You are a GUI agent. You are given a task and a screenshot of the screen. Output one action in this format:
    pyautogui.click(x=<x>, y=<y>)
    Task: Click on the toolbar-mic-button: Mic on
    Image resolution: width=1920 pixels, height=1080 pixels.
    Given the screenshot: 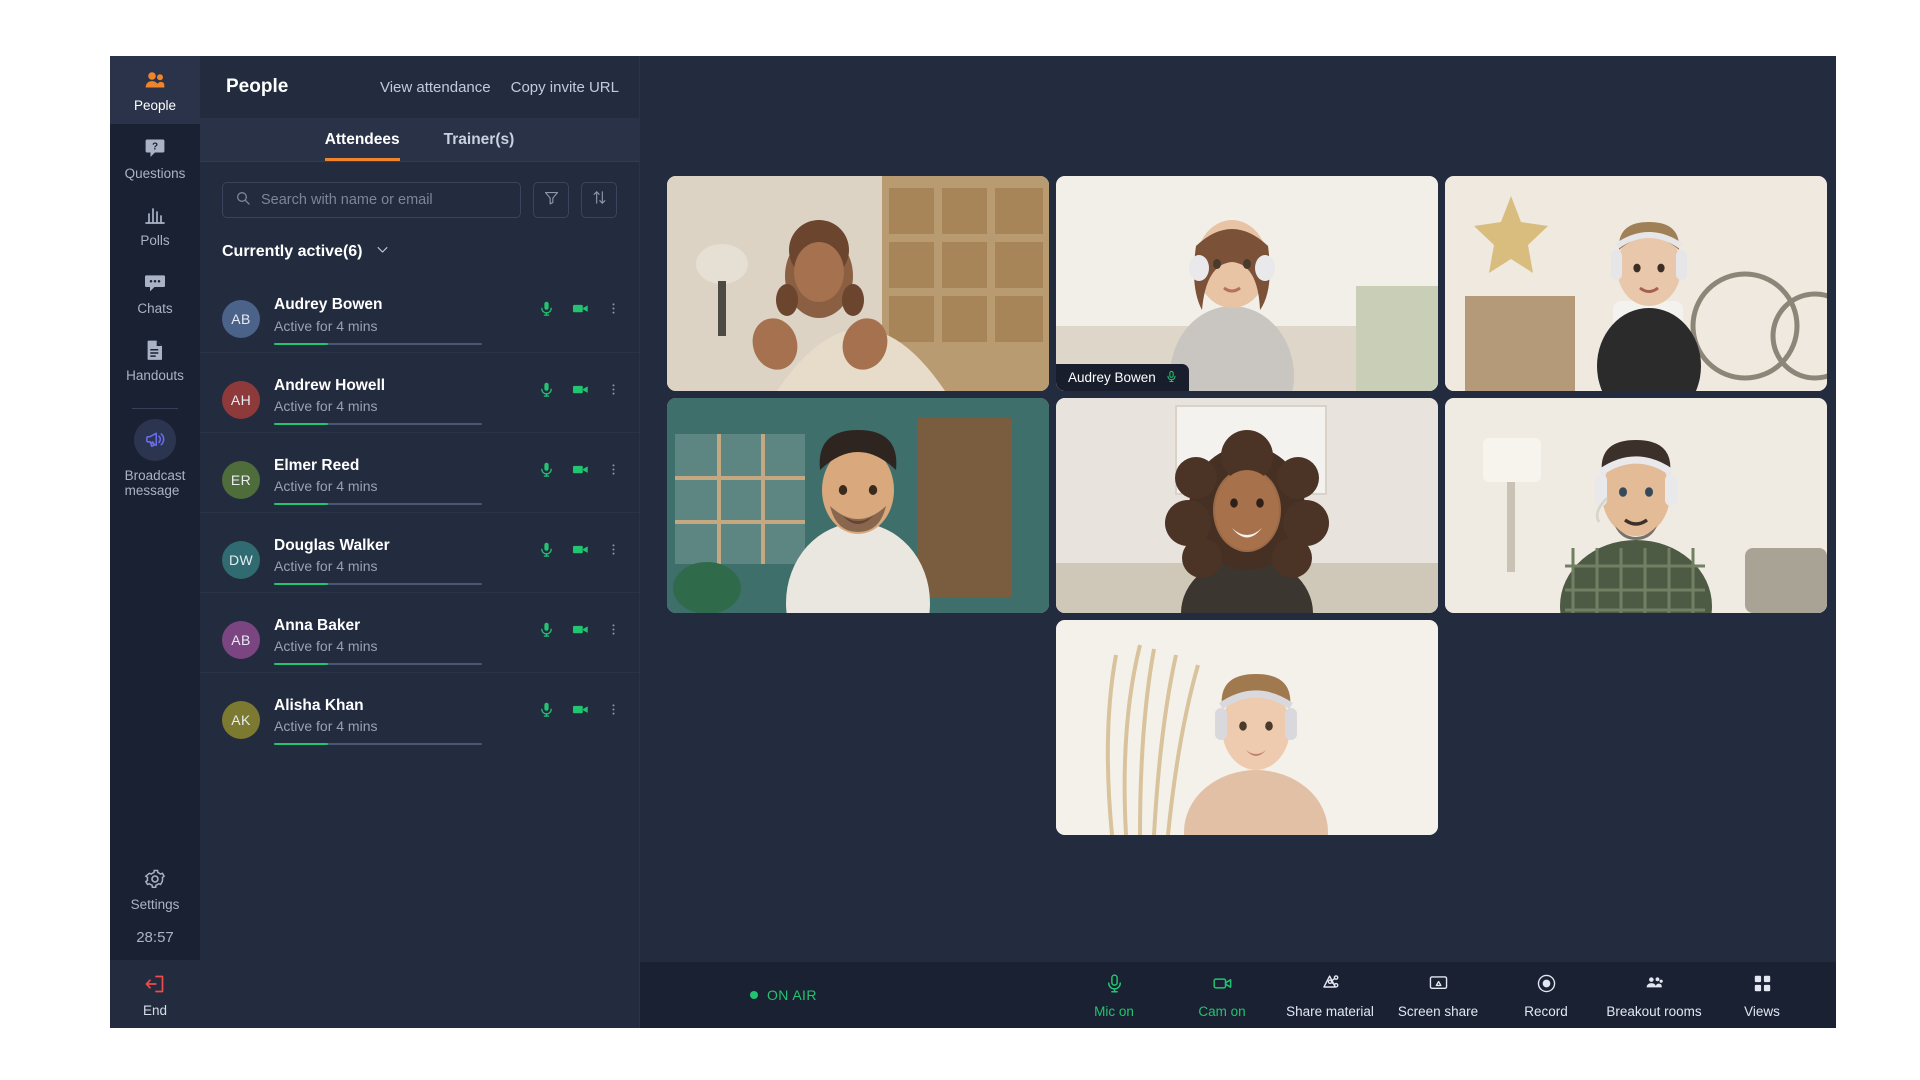 What is the action you would take?
    pyautogui.click(x=1114, y=995)
    